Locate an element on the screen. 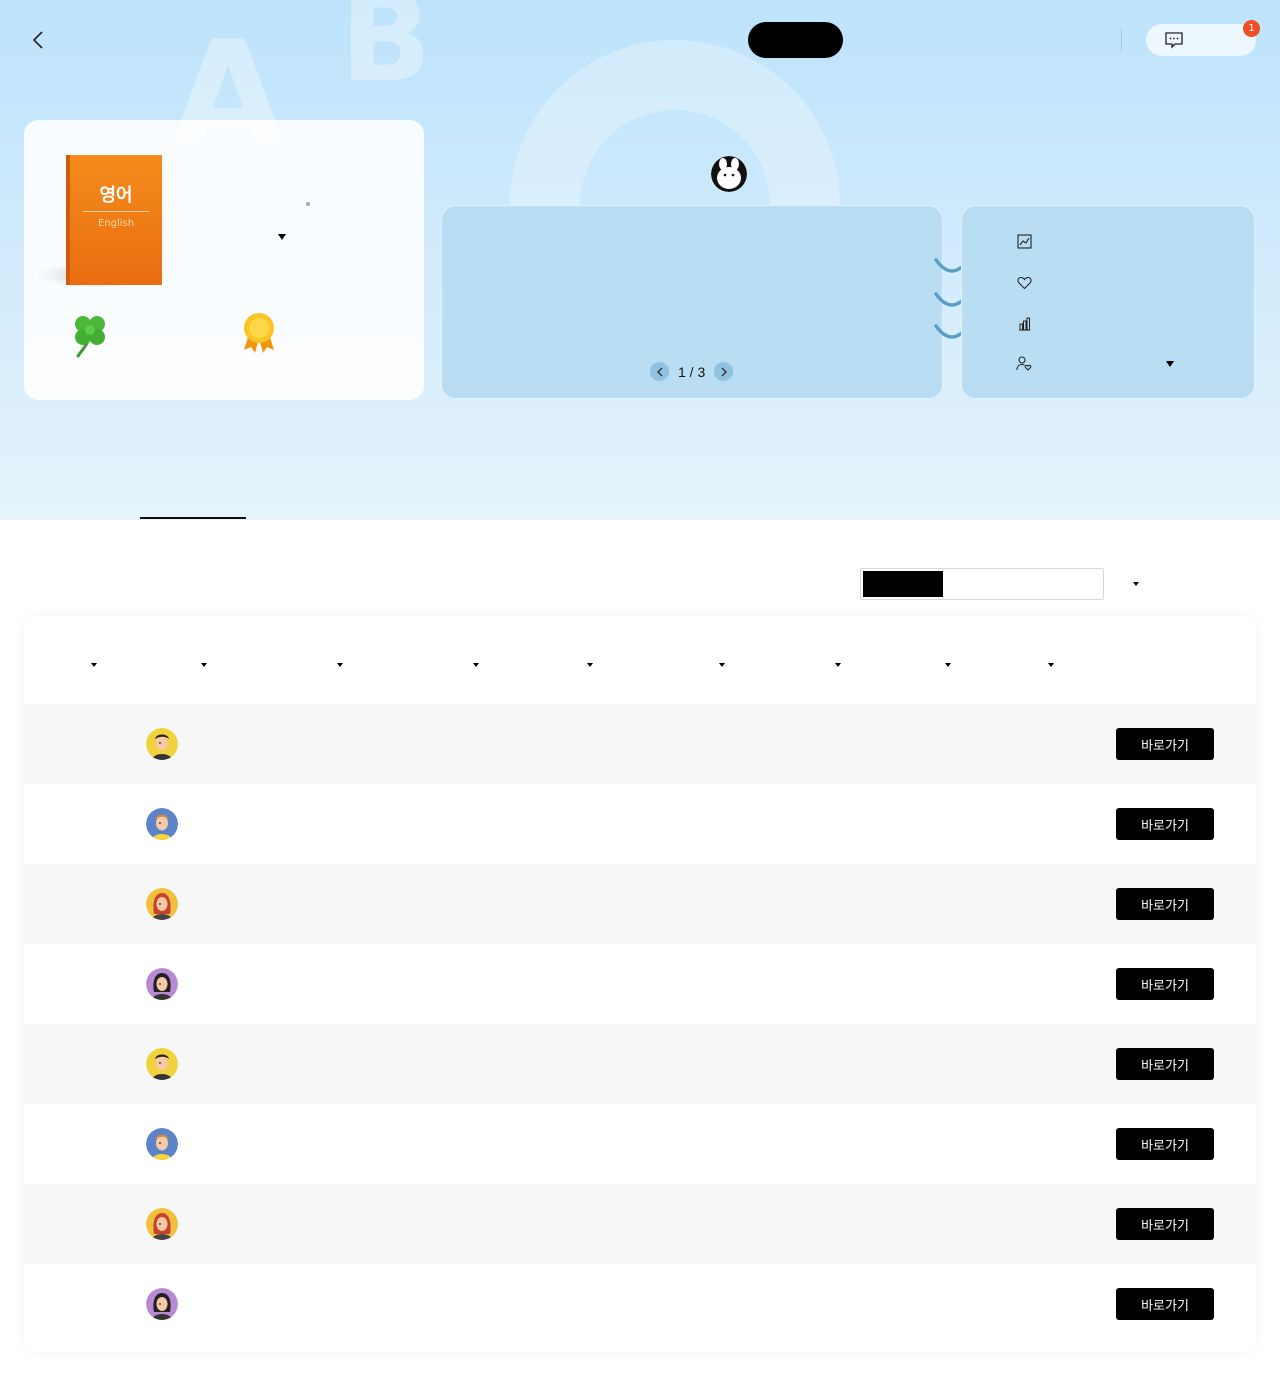 The width and height of the screenshot is (1280, 1385). subject-book-cover: 영어 English is located at coordinates (114, 220).